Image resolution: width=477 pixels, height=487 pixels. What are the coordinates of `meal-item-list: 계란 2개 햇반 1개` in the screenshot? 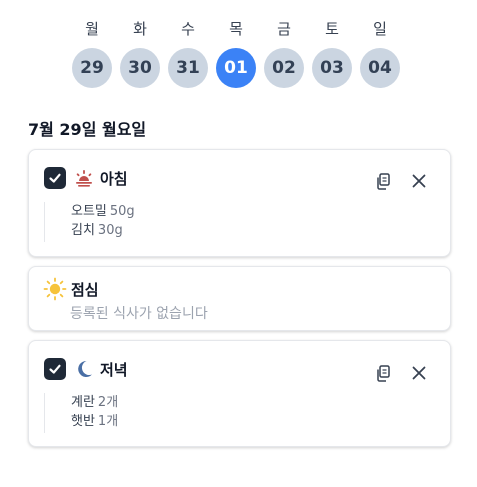 It's located at (81, 413).